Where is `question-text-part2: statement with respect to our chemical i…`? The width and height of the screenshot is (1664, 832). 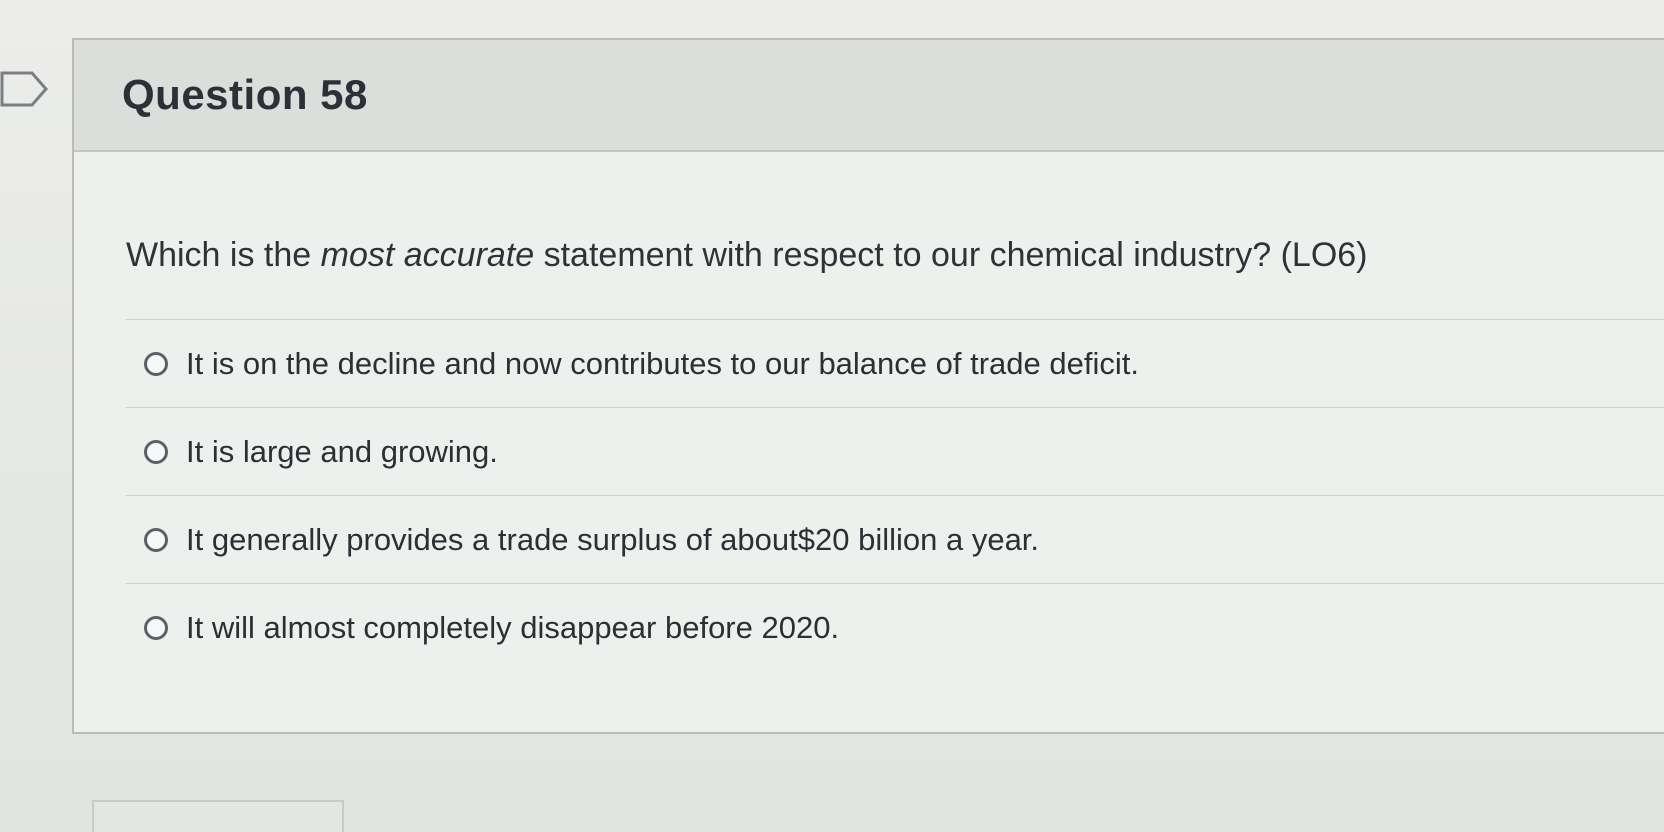 question-text-part2: statement with respect to our chemical i… is located at coordinates (951, 255).